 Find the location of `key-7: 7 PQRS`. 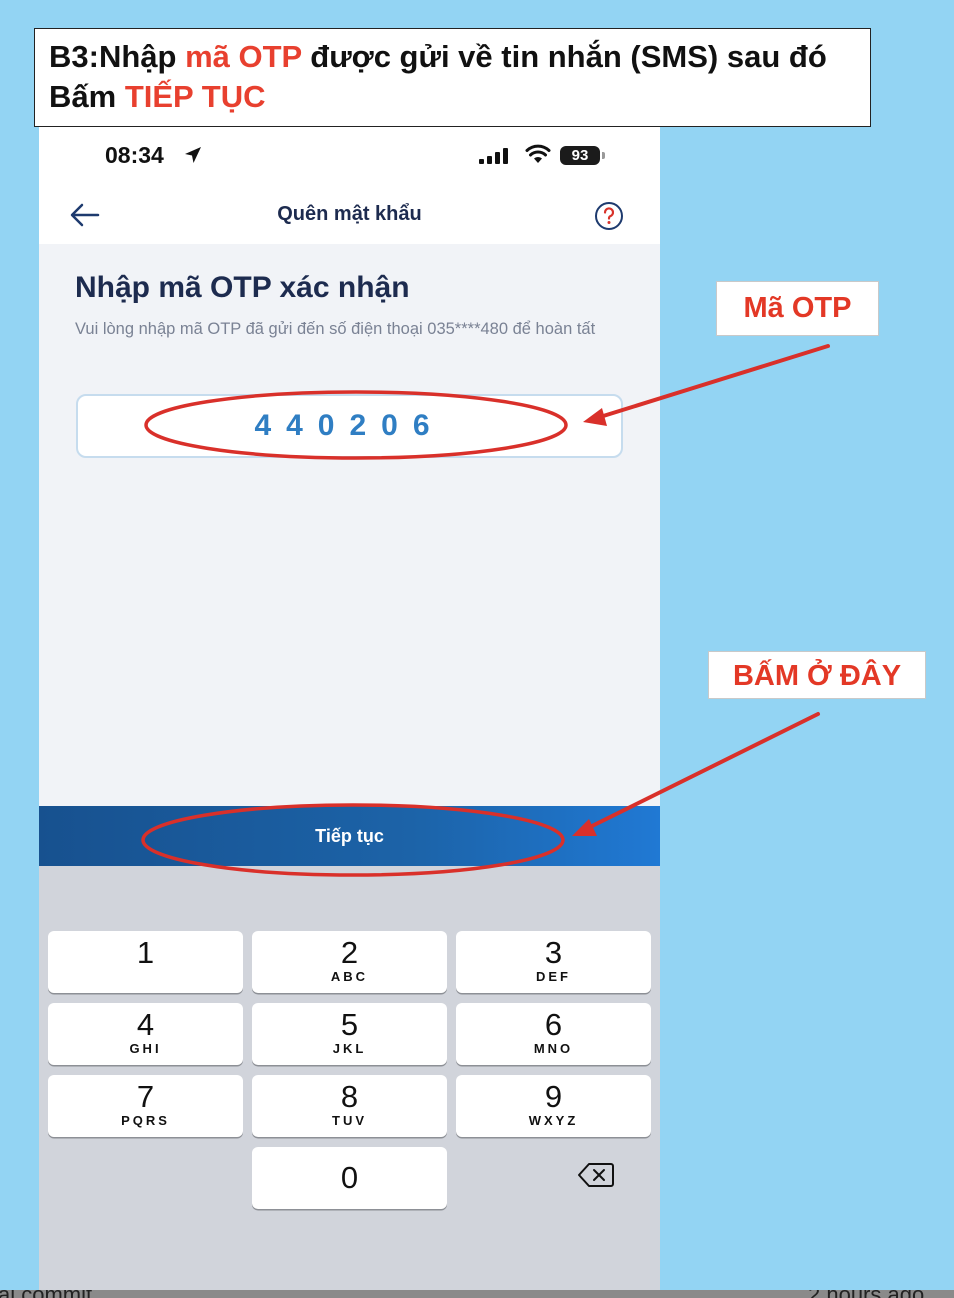

key-7: 7 PQRS is located at coordinates (145, 1106).